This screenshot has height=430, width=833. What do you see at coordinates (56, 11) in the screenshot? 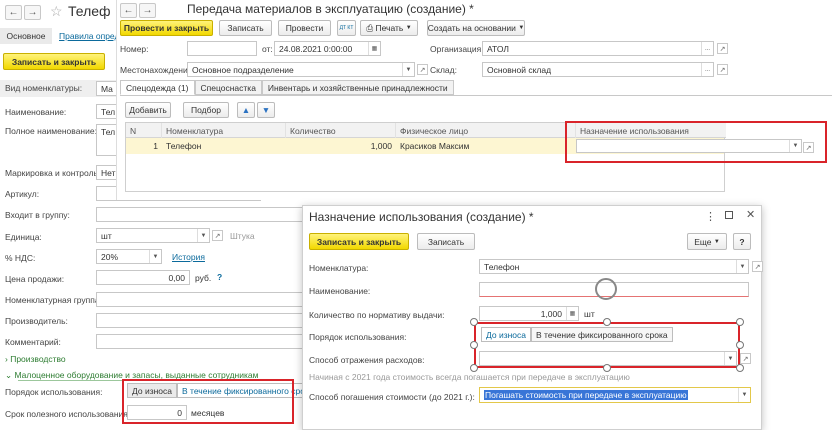
I see `favorite-star-icon: ☆` at bounding box center [56, 11].